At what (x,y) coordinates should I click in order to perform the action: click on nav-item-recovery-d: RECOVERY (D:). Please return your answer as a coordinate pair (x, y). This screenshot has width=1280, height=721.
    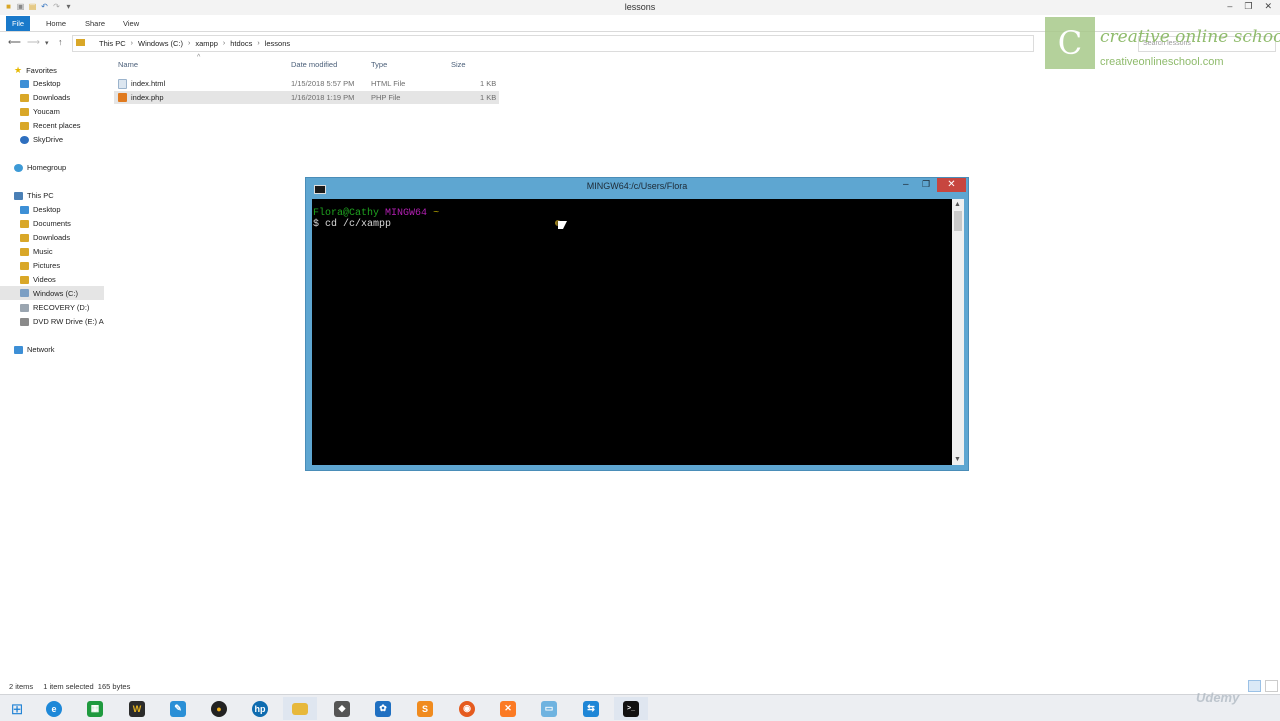
    Looking at the image, I should click on (54, 307).